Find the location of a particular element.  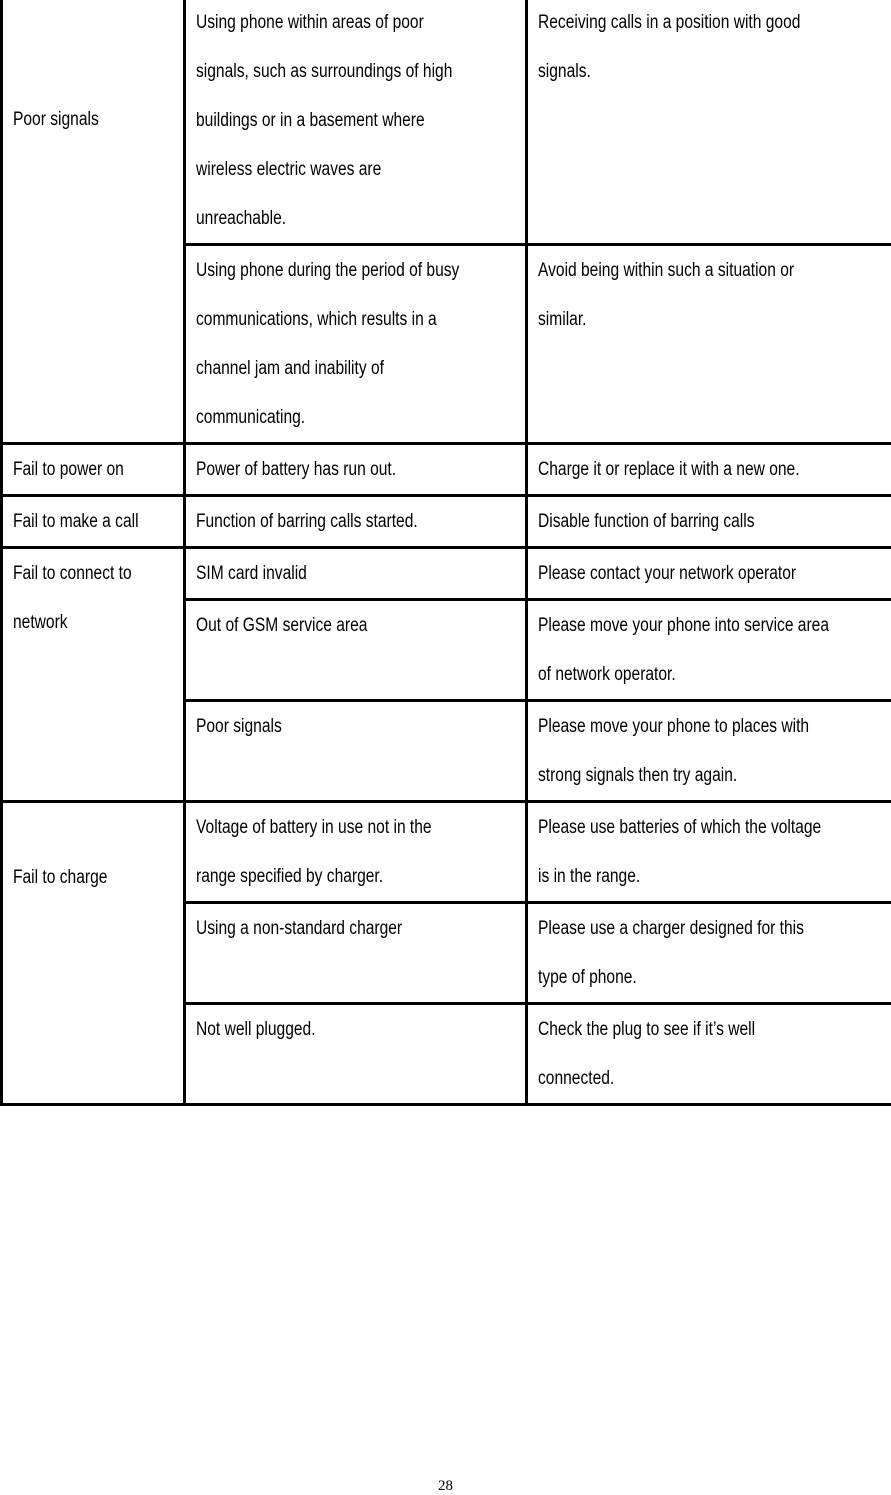

cell-text-line: Please move your phone into service area is located at coordinates (682, 625).